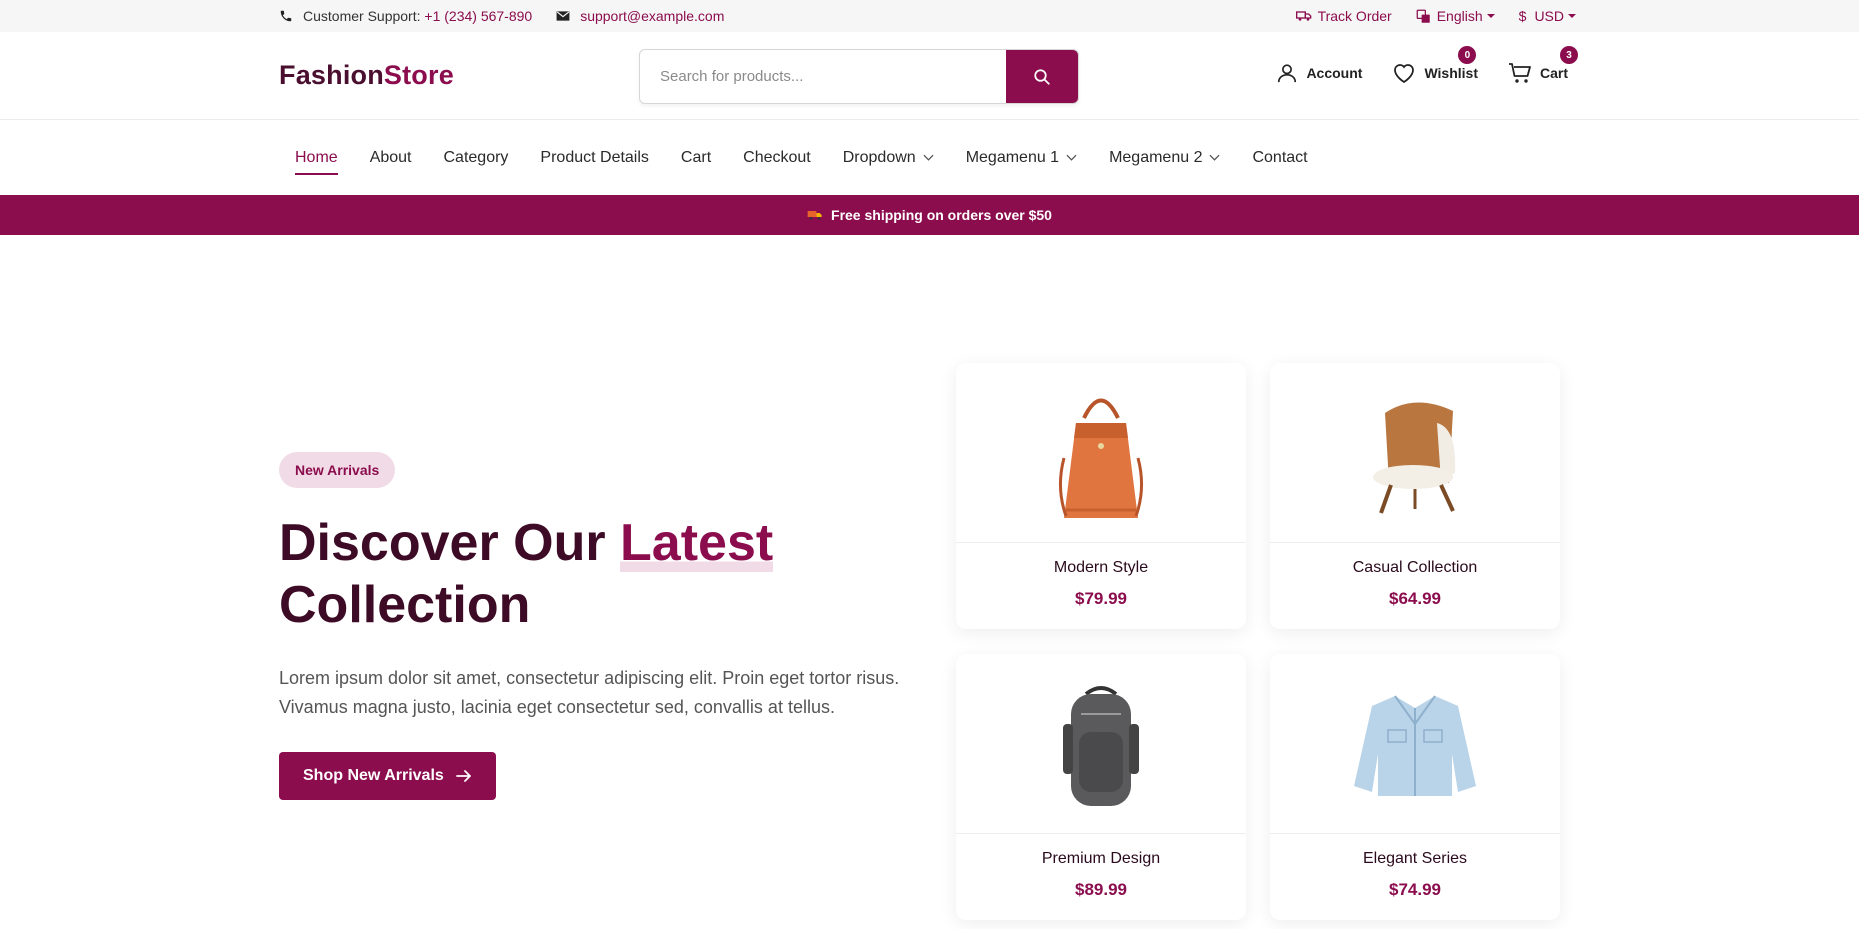 Image resolution: width=1859 pixels, height=929 pixels. I want to click on cart-icon, so click(1519, 73).